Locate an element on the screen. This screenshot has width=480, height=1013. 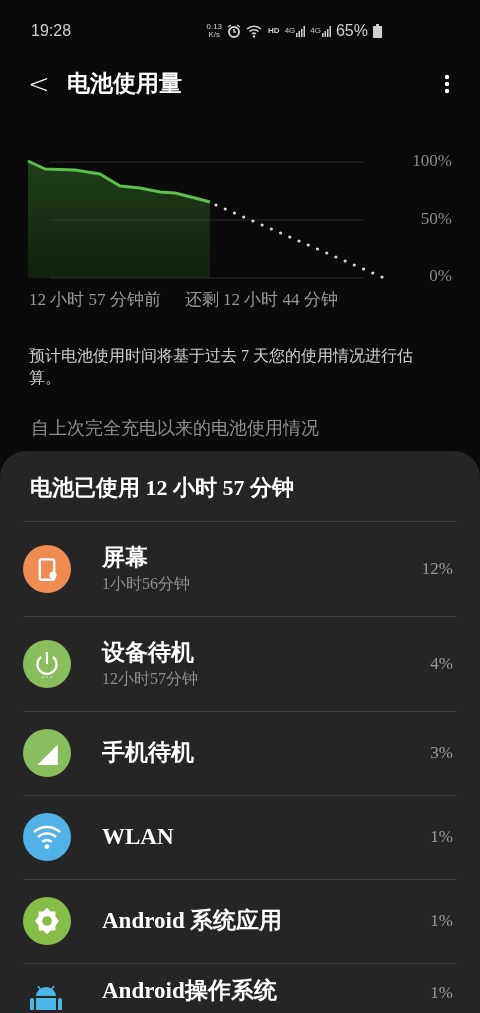
back-button: < is located at coordinates (37, 84).